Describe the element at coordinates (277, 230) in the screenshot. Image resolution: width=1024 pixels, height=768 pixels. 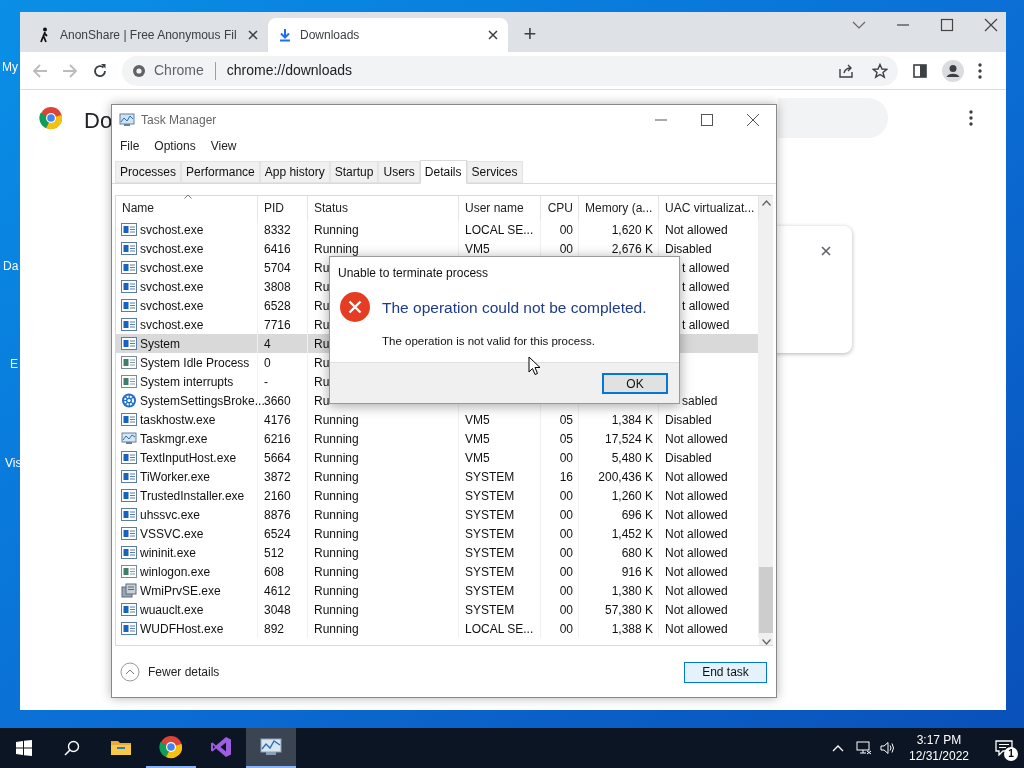
I see `table-cell-text: 8332` at that location.